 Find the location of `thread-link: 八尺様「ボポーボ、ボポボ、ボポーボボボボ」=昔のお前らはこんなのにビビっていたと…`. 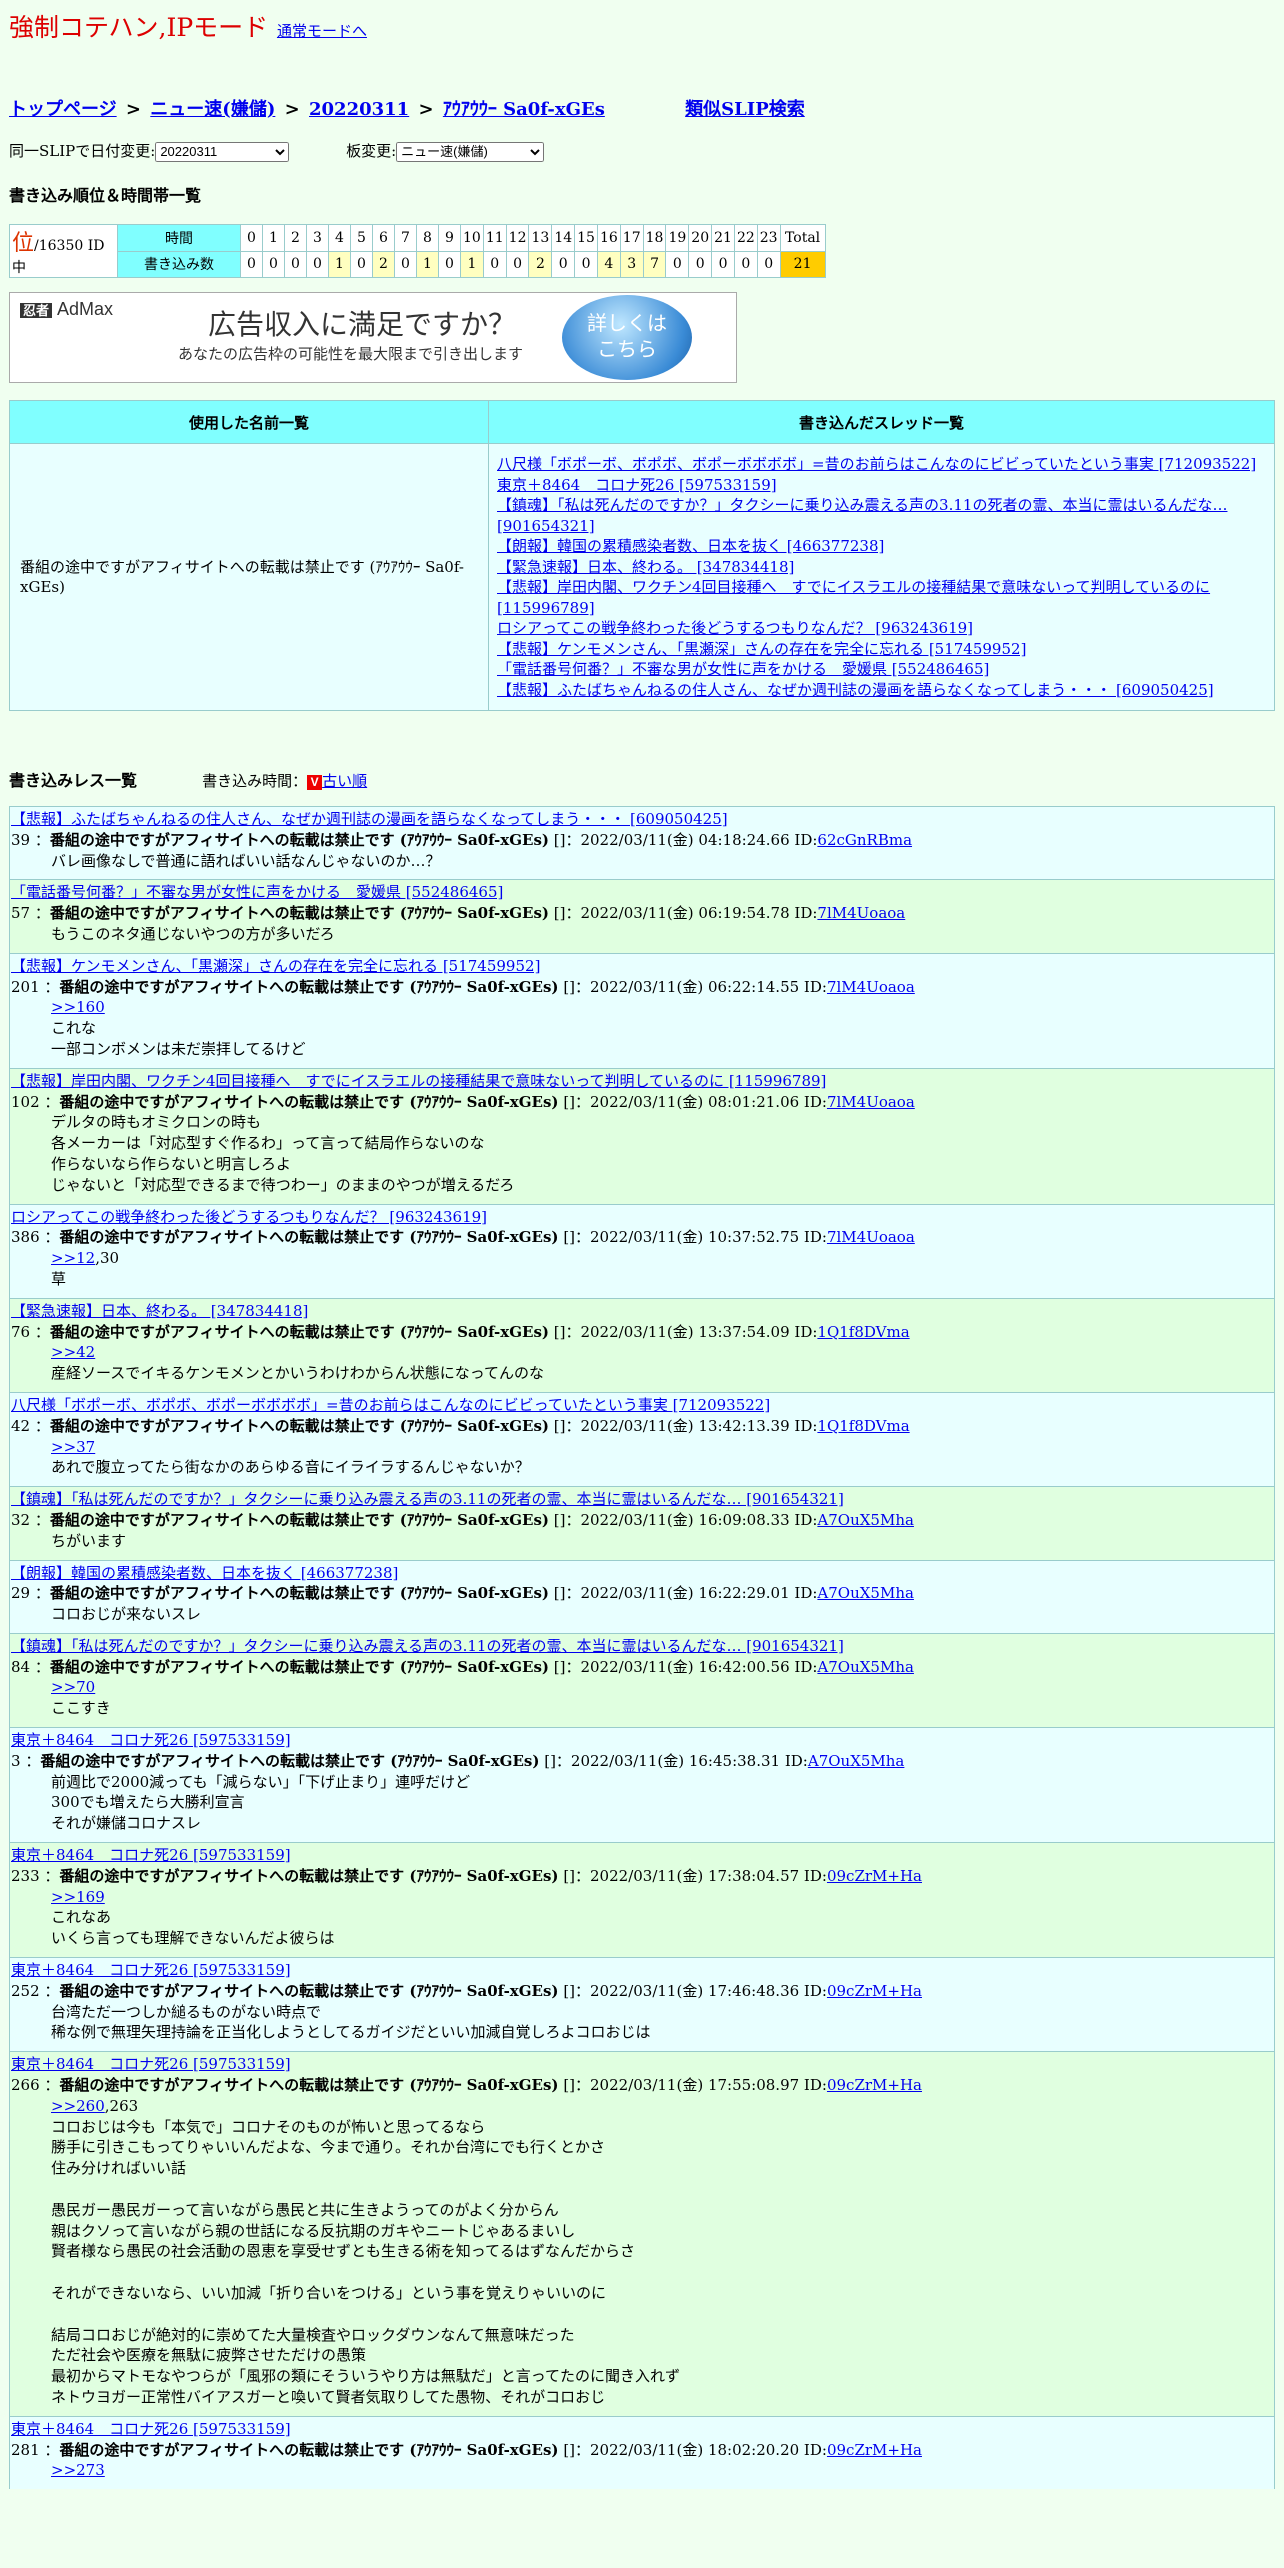

thread-link: 八尺様「ボポーボ、ボポボ、ボポーボボボボ」=昔のお前らはこんなのにビビっていたと… is located at coordinates (881, 464).